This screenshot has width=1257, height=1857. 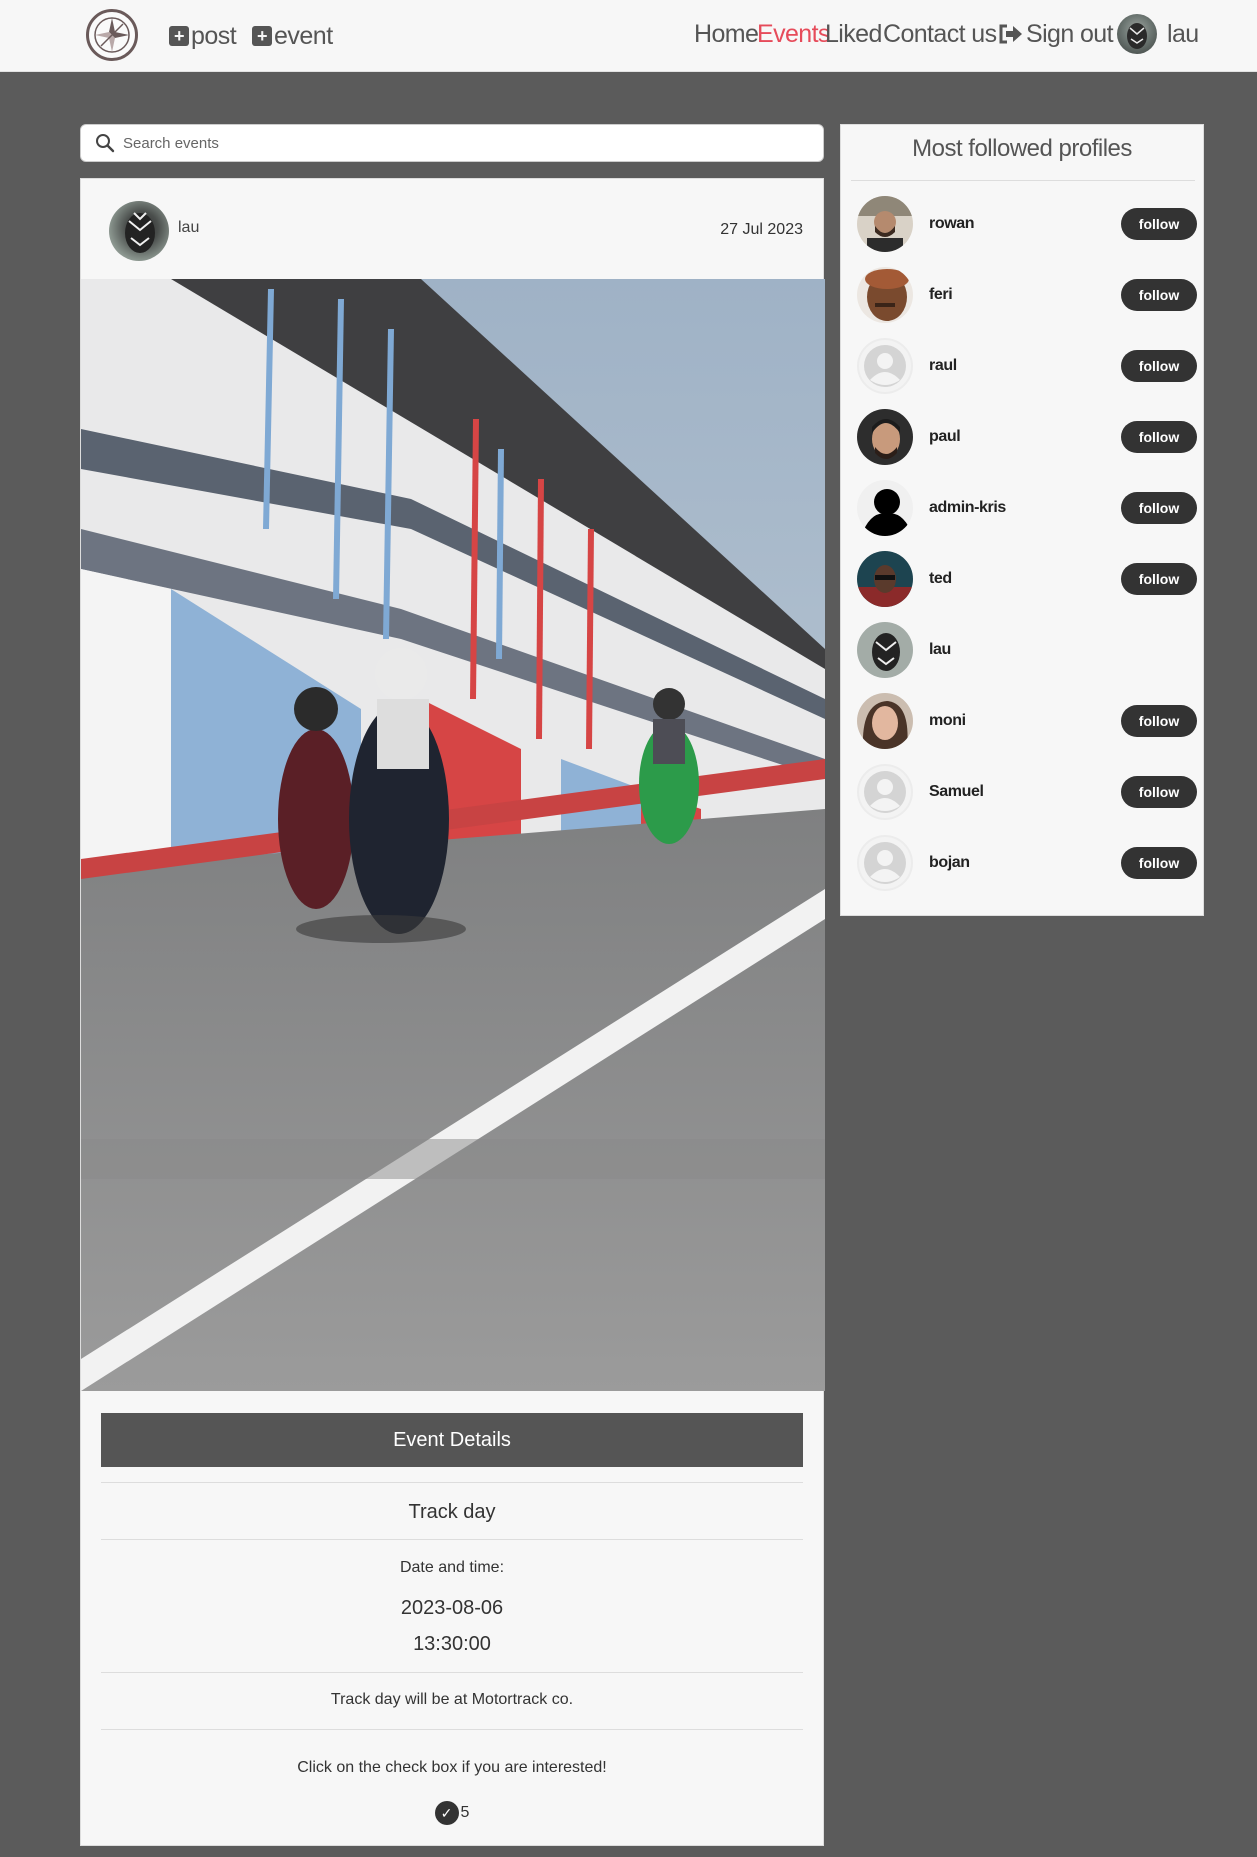 I want to click on search-input, so click(x=423, y=143).